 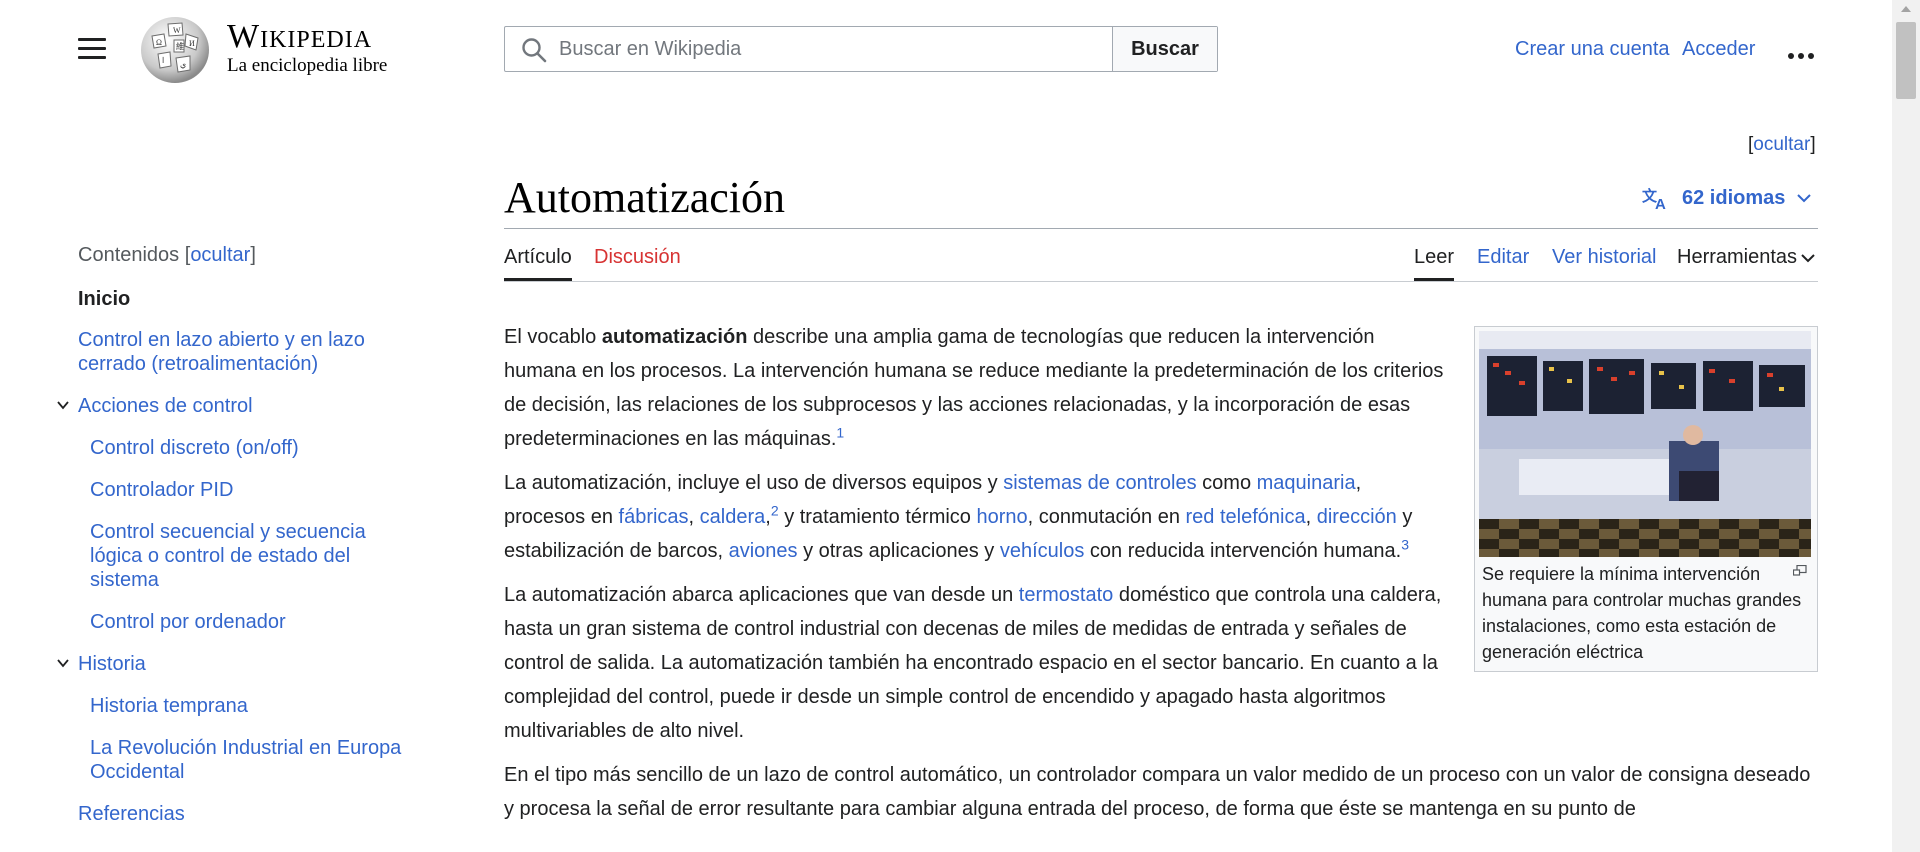 I want to click on article-link: red telefónica, so click(x=1246, y=517).